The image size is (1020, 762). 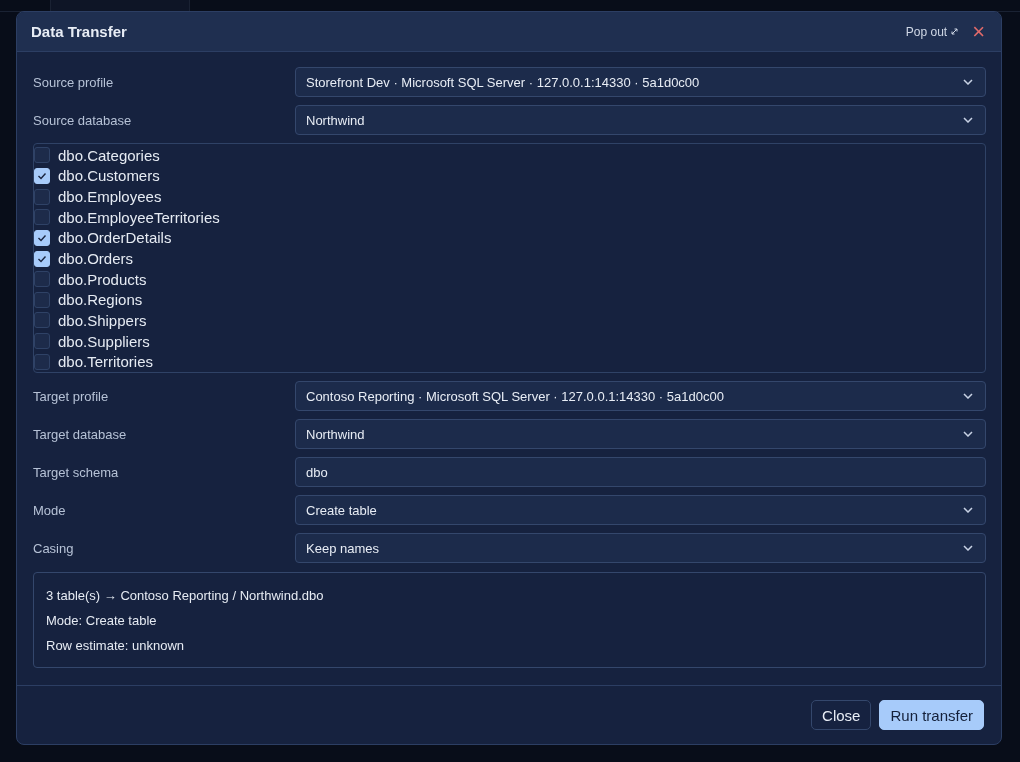 I want to click on table-name: dbo.Employees, so click(x=110, y=197).